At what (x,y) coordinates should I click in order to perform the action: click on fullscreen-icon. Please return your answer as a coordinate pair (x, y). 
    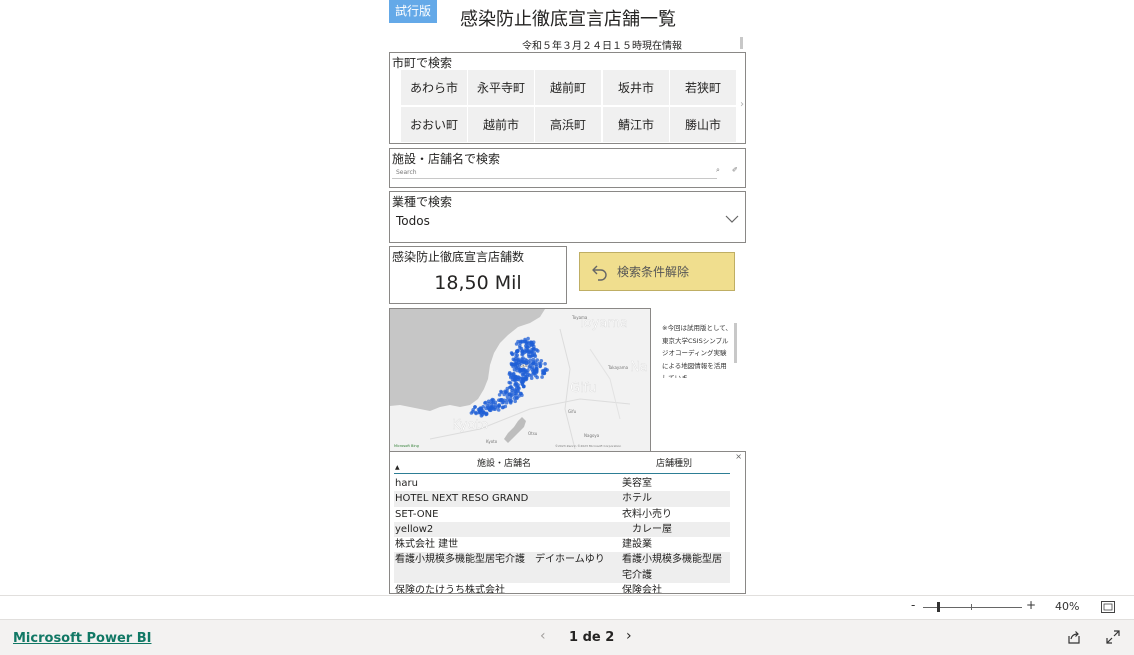
    Looking at the image, I should click on (1113, 637).